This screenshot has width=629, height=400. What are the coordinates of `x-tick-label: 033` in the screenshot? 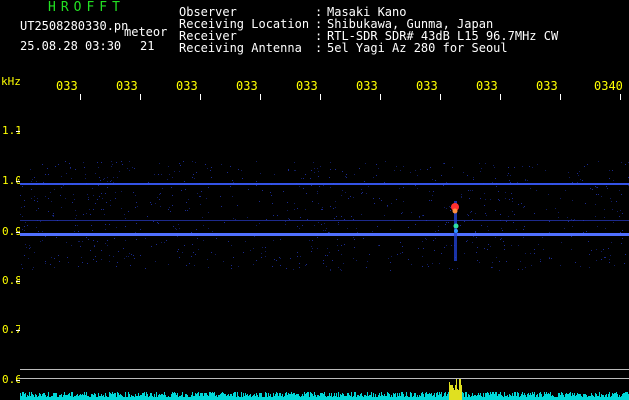 It's located at (547, 86).